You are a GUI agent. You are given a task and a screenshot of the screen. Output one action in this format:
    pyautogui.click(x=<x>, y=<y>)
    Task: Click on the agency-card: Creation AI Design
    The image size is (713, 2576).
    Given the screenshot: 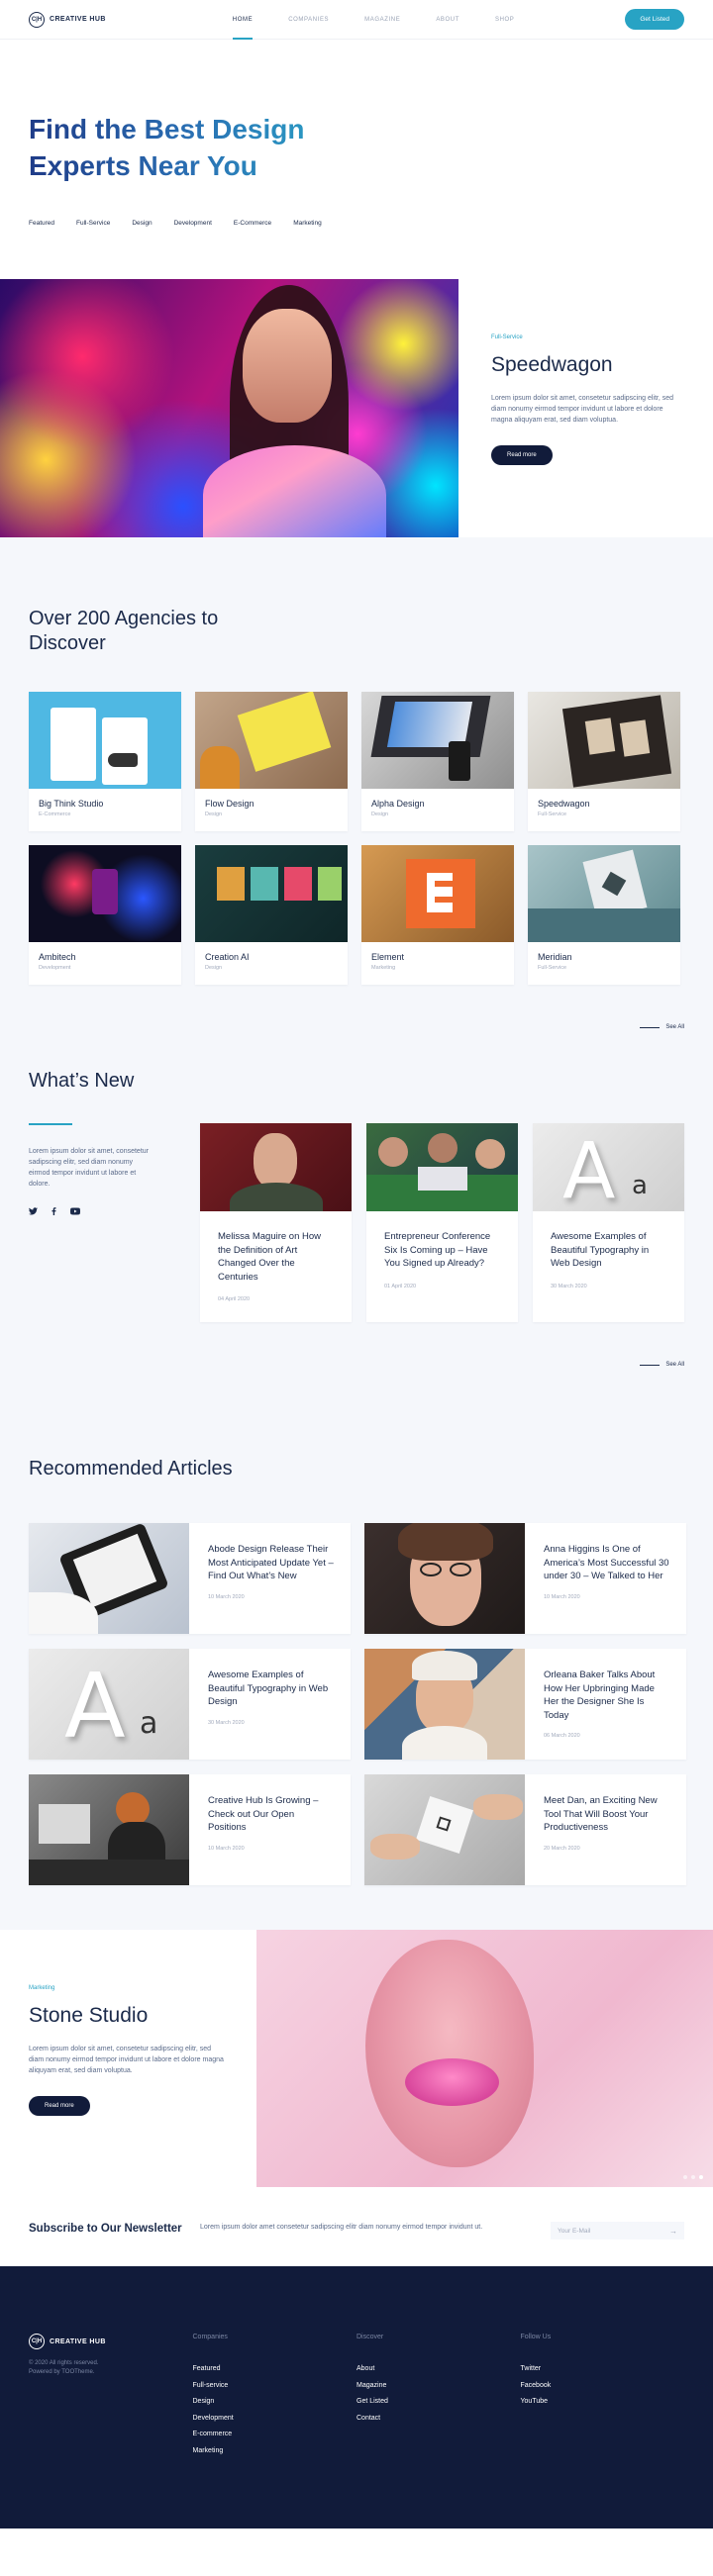 What is the action you would take?
    pyautogui.click(x=271, y=915)
    